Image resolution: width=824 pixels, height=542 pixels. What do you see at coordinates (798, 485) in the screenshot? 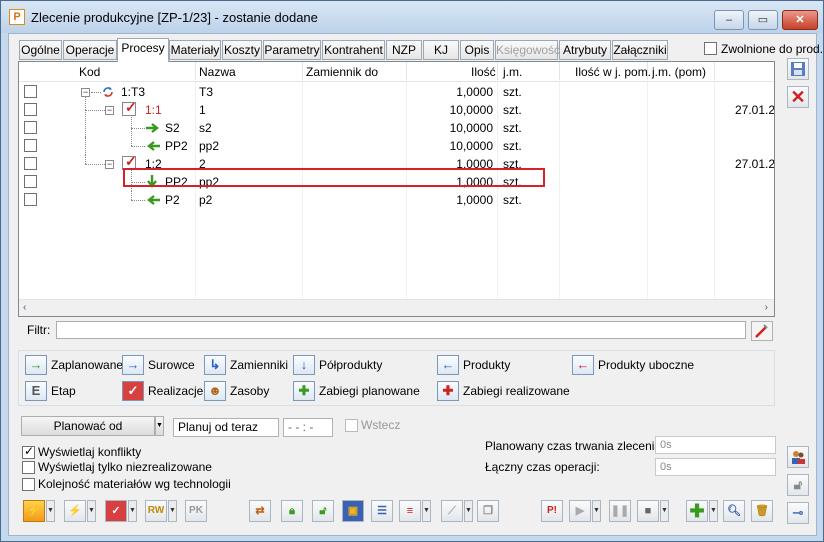
I see `unlock-button: 🔓︎` at bounding box center [798, 485].